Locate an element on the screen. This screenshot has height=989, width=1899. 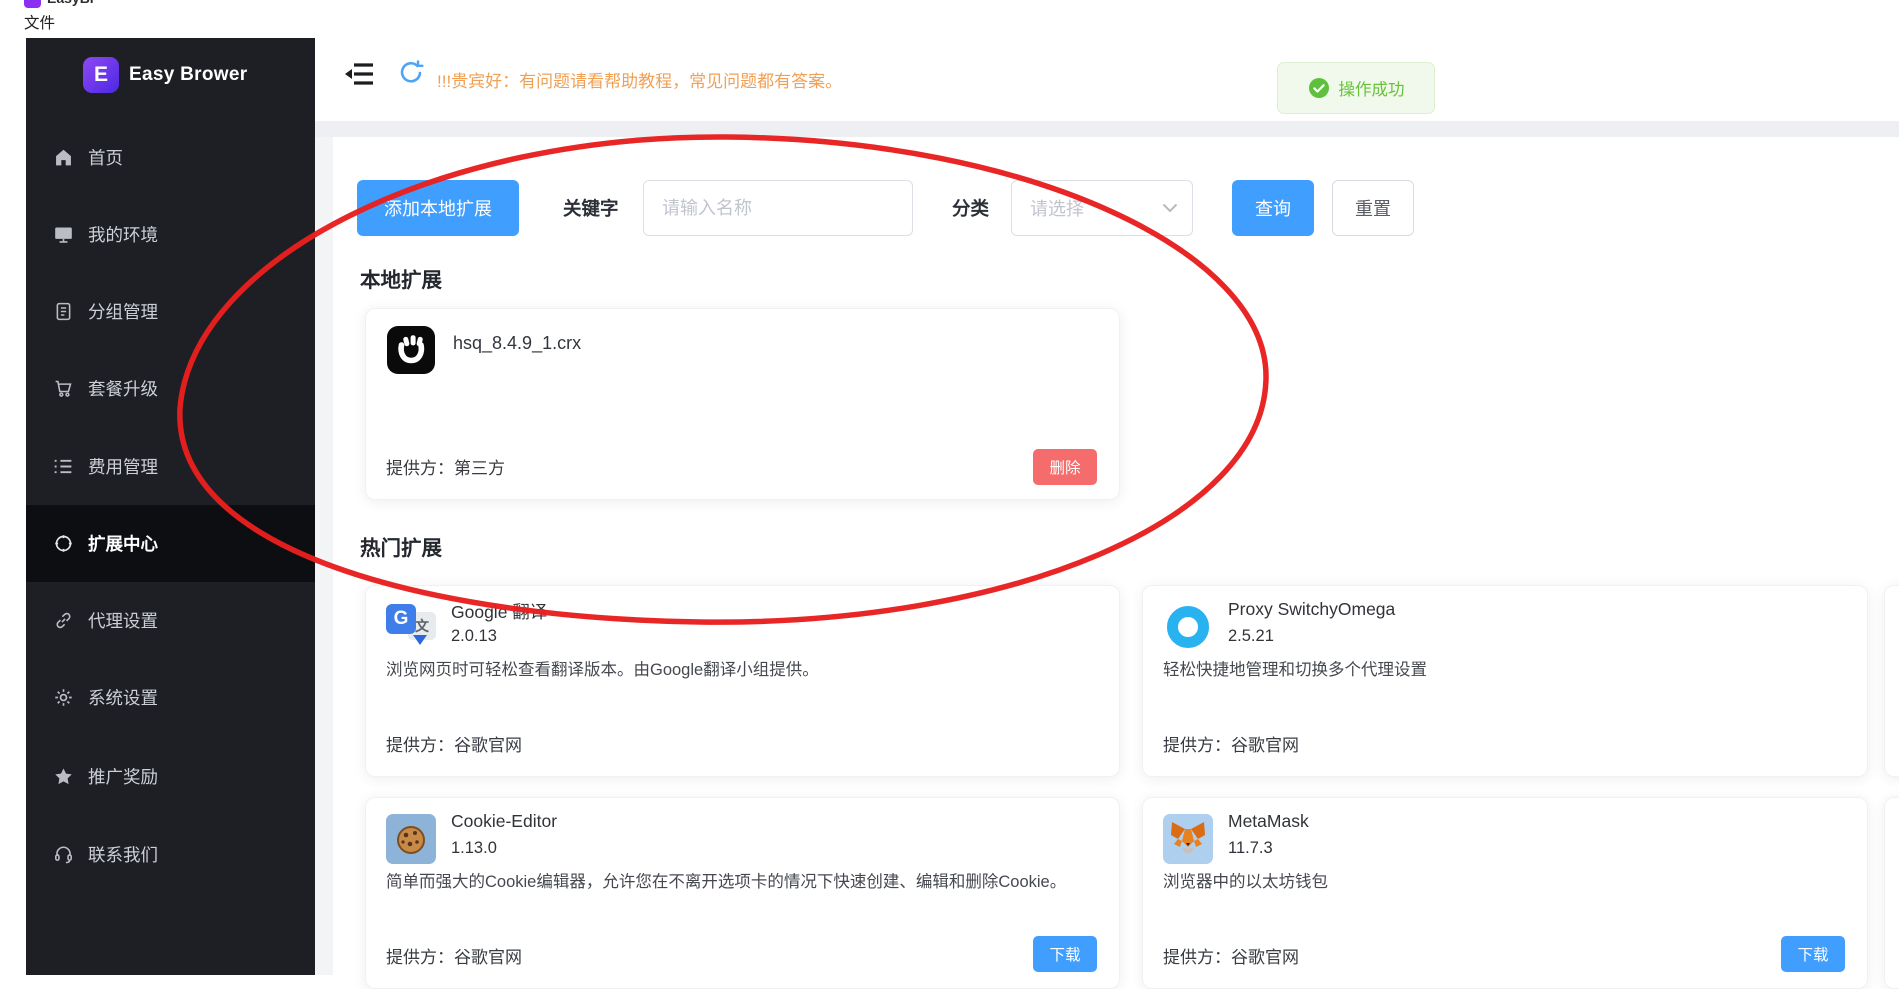
sidebar-item-my-environments: 我的环境 is located at coordinates (170, 234).